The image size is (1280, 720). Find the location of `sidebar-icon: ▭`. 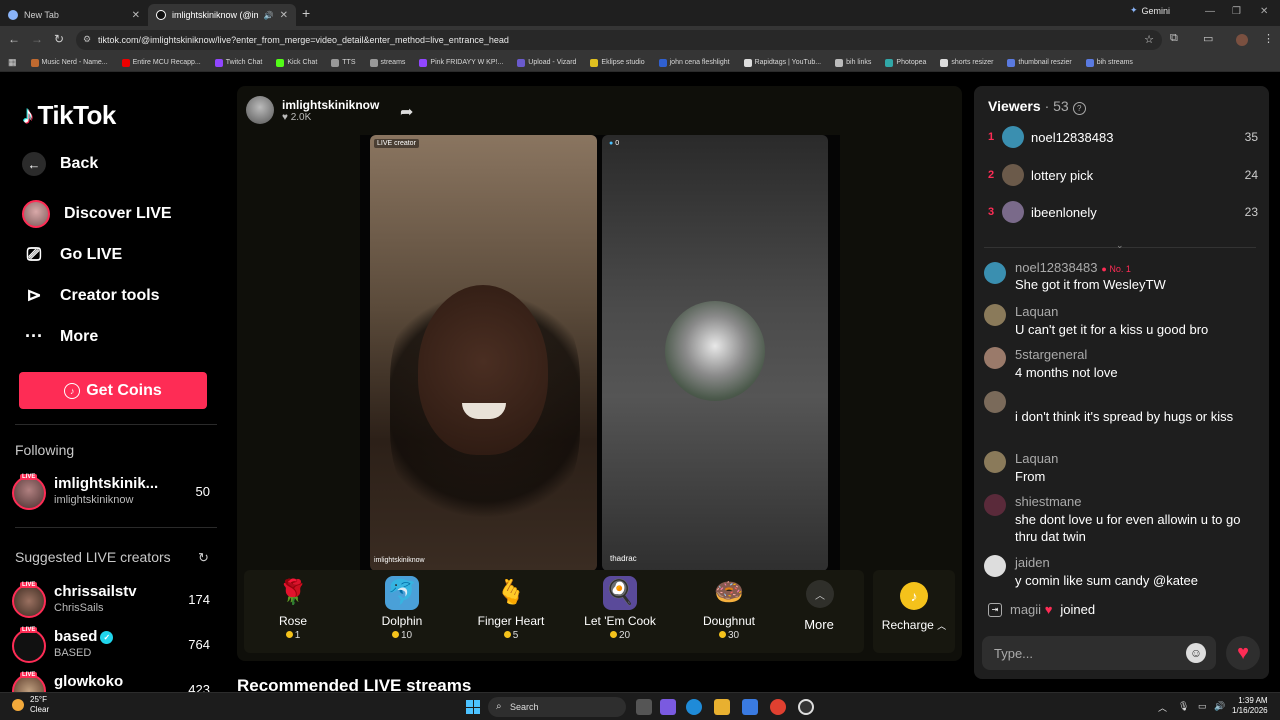

sidebar-icon: ▭ is located at coordinates (1208, 38).